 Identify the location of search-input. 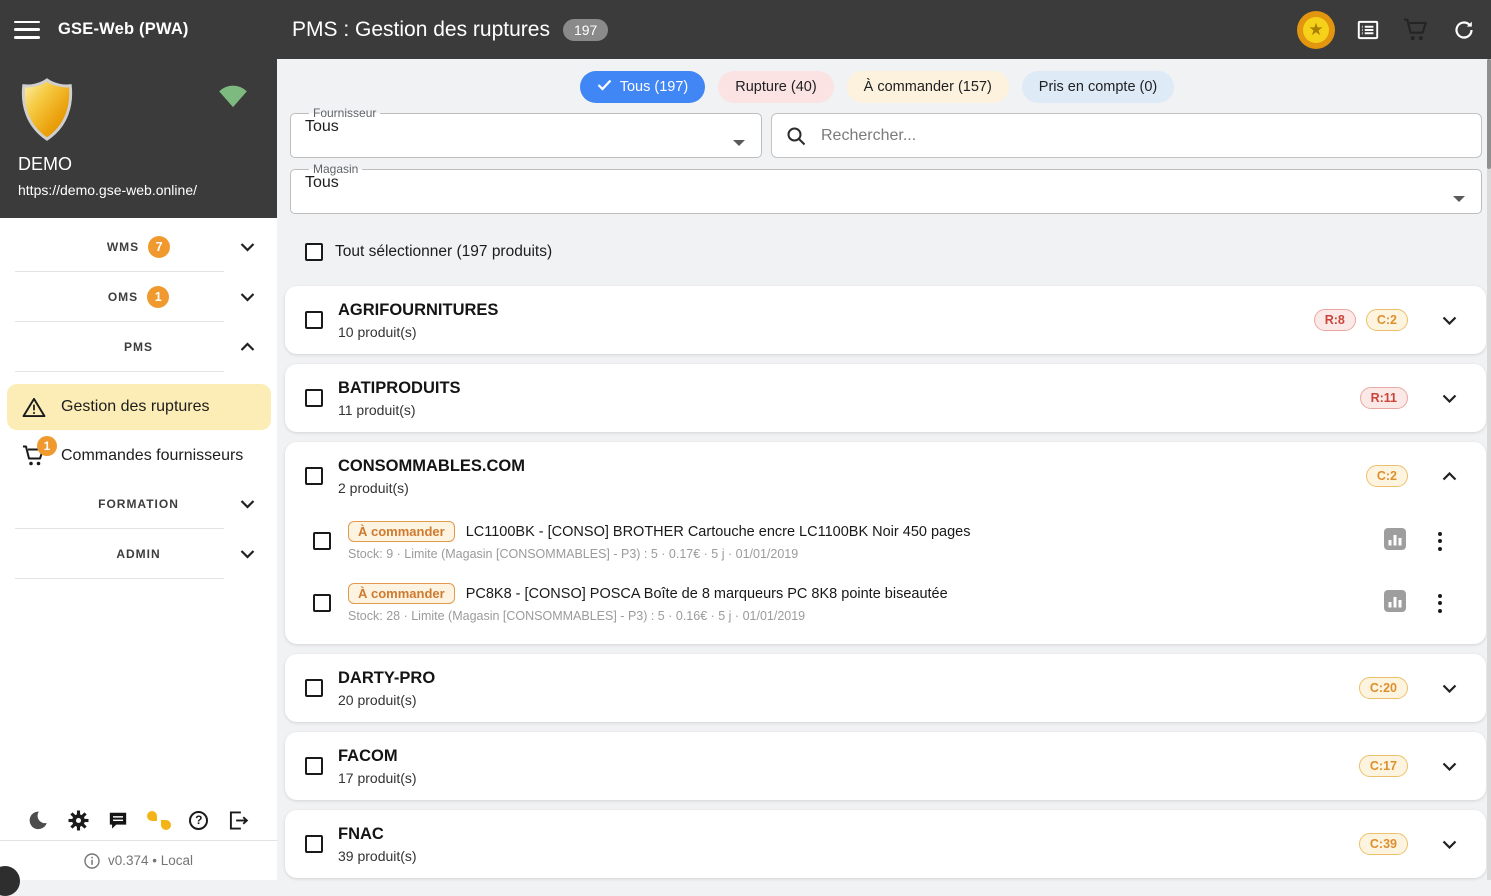
(1143, 135).